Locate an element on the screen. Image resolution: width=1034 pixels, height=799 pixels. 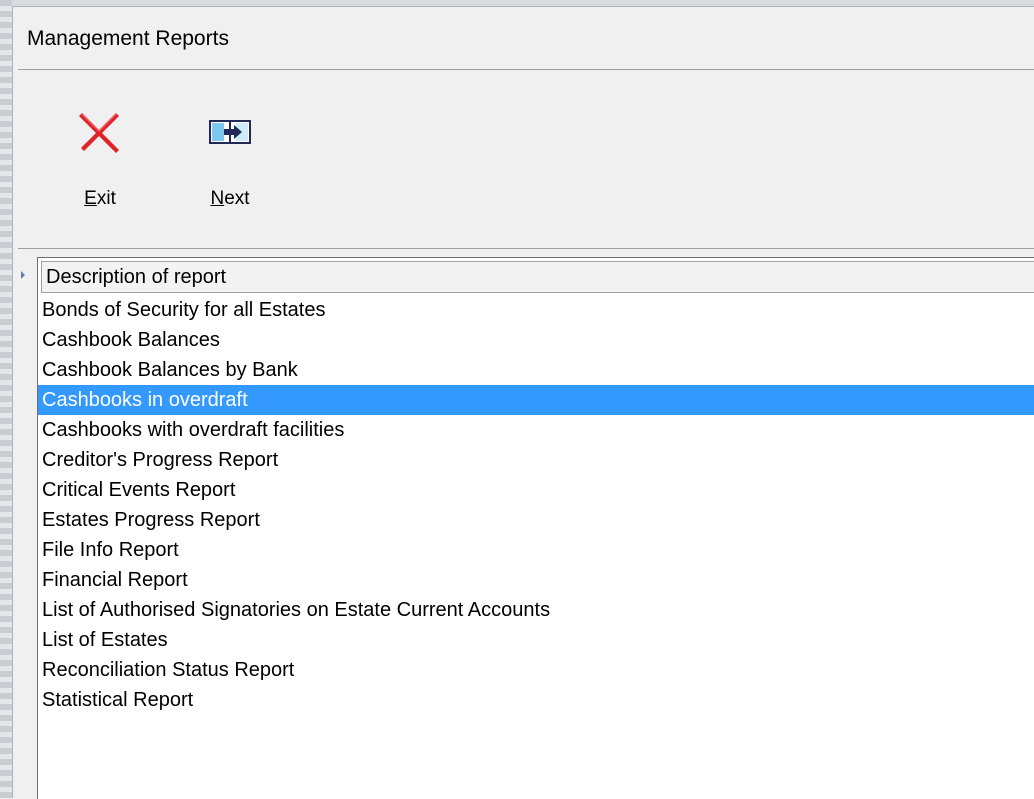
list-item: Estates Progress Report is located at coordinates (536, 520).